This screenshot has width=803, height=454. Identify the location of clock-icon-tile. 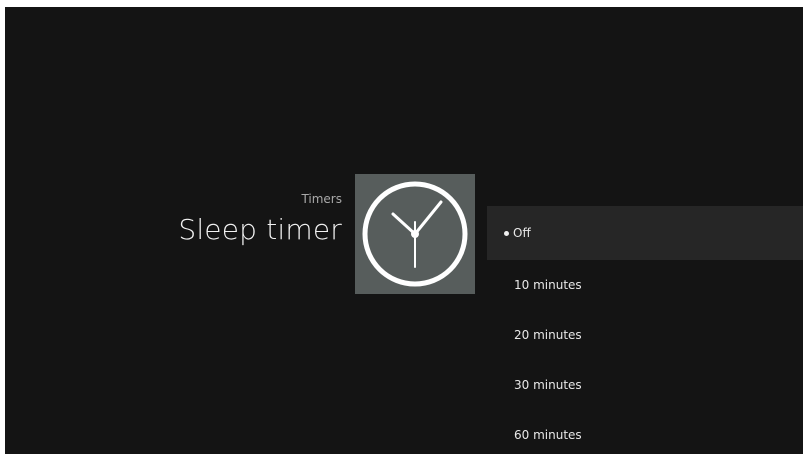
(415, 234).